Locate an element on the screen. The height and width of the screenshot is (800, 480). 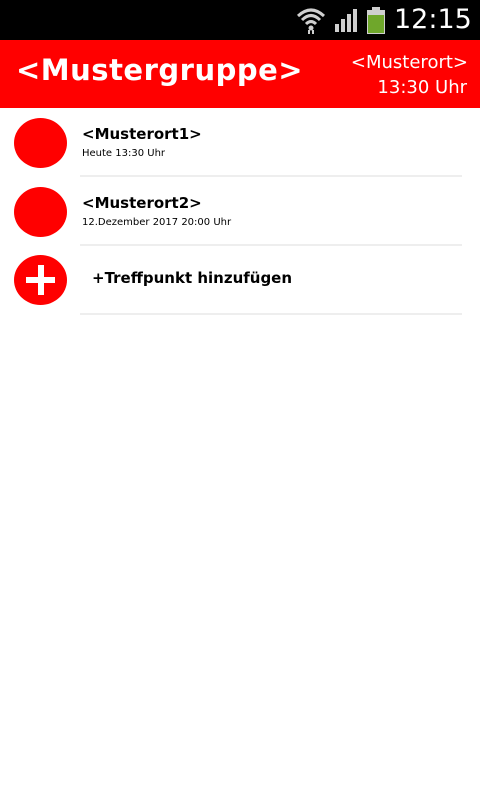
signal-icon is located at coordinates (346, 20).